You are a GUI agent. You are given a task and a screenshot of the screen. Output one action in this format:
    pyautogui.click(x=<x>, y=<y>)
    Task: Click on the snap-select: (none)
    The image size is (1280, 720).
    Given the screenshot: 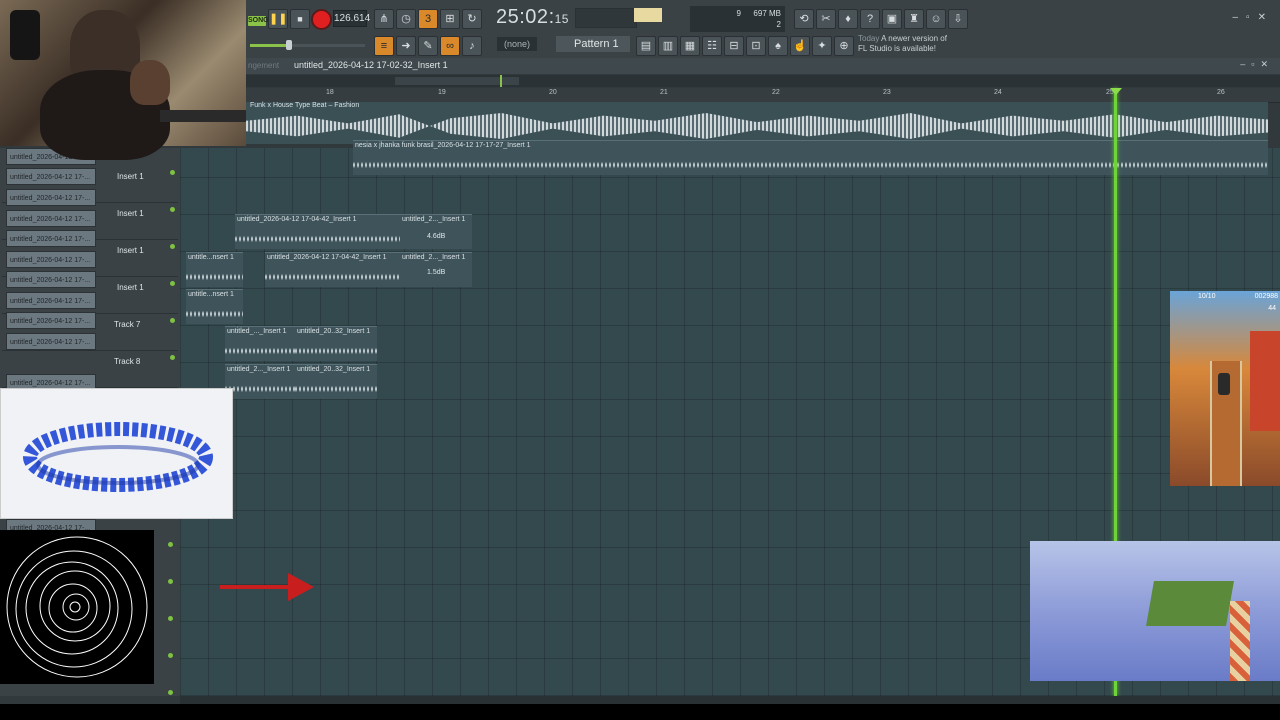 What is the action you would take?
    pyautogui.click(x=517, y=44)
    